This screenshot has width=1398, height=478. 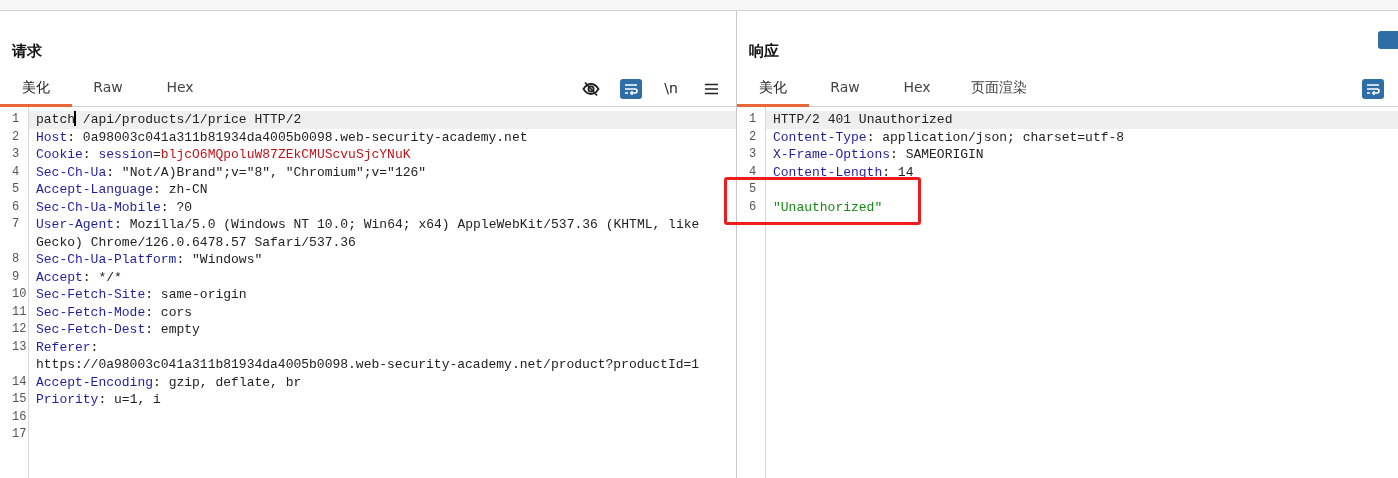 What do you see at coordinates (141, 295) in the screenshot?
I see `code-line: Sec-Fetch-Site: same-origin` at bounding box center [141, 295].